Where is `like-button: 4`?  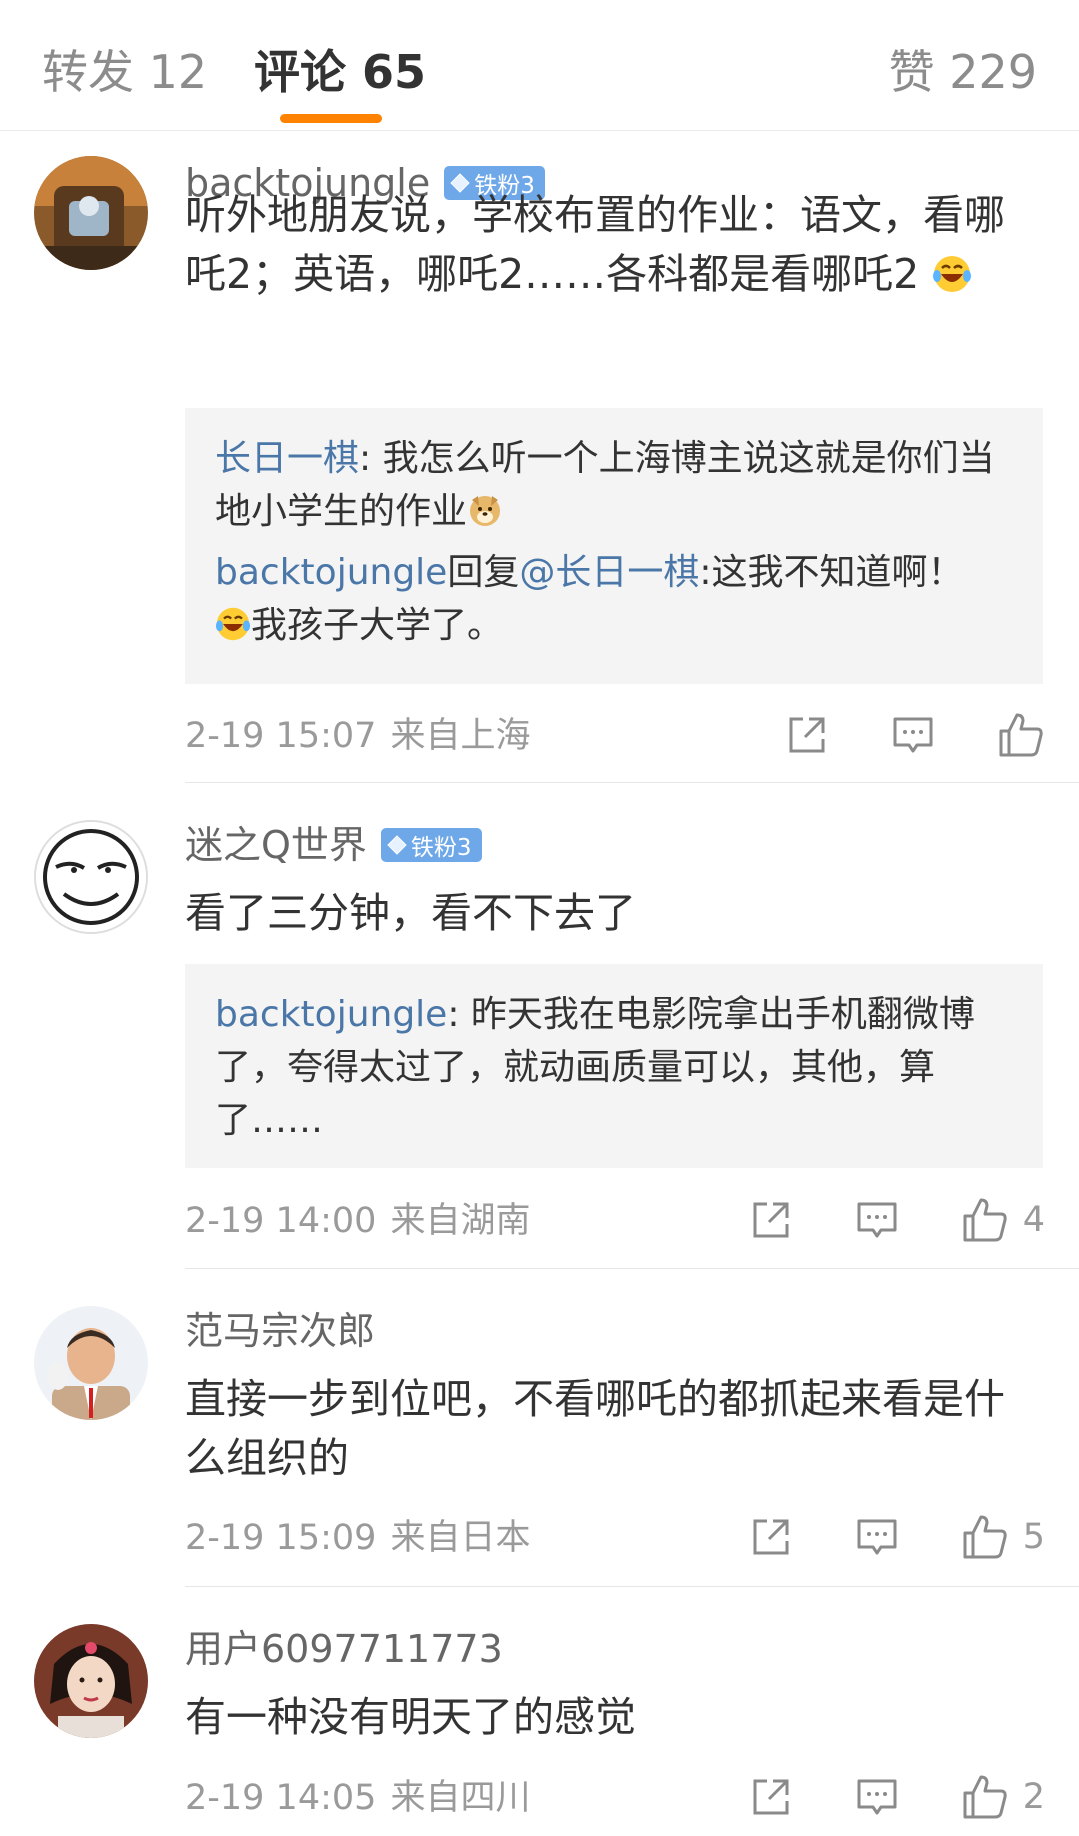
like-button: 4 is located at coordinates (1003, 1220).